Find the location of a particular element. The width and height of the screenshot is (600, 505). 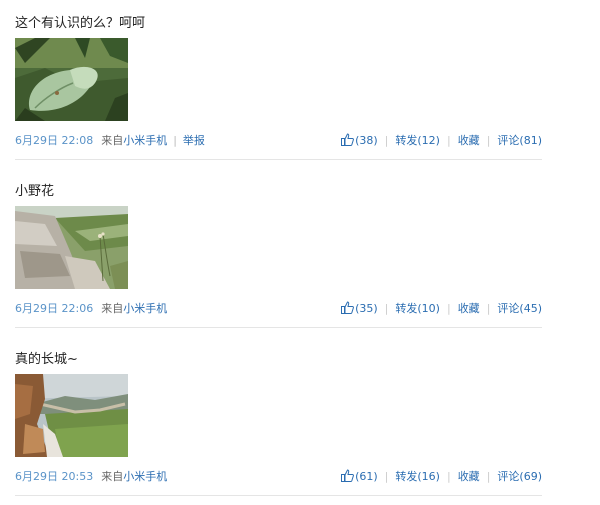

post-meta: 6月29日 20:53 来自小米手机 is located at coordinates (91, 477).